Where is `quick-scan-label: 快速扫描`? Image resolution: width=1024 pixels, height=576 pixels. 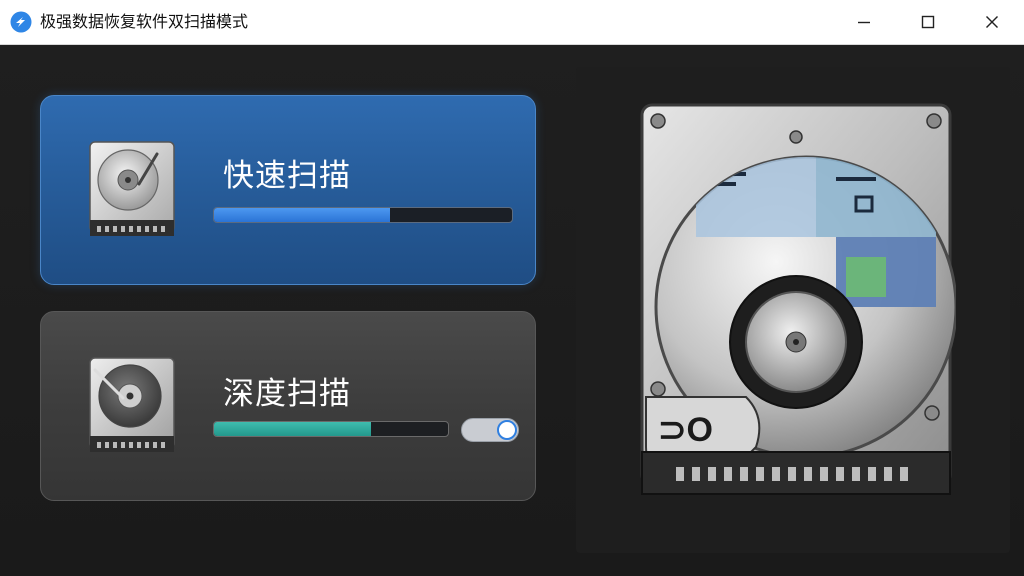
quick-scan-label: 快速扫描 is located at coordinates (287, 176).